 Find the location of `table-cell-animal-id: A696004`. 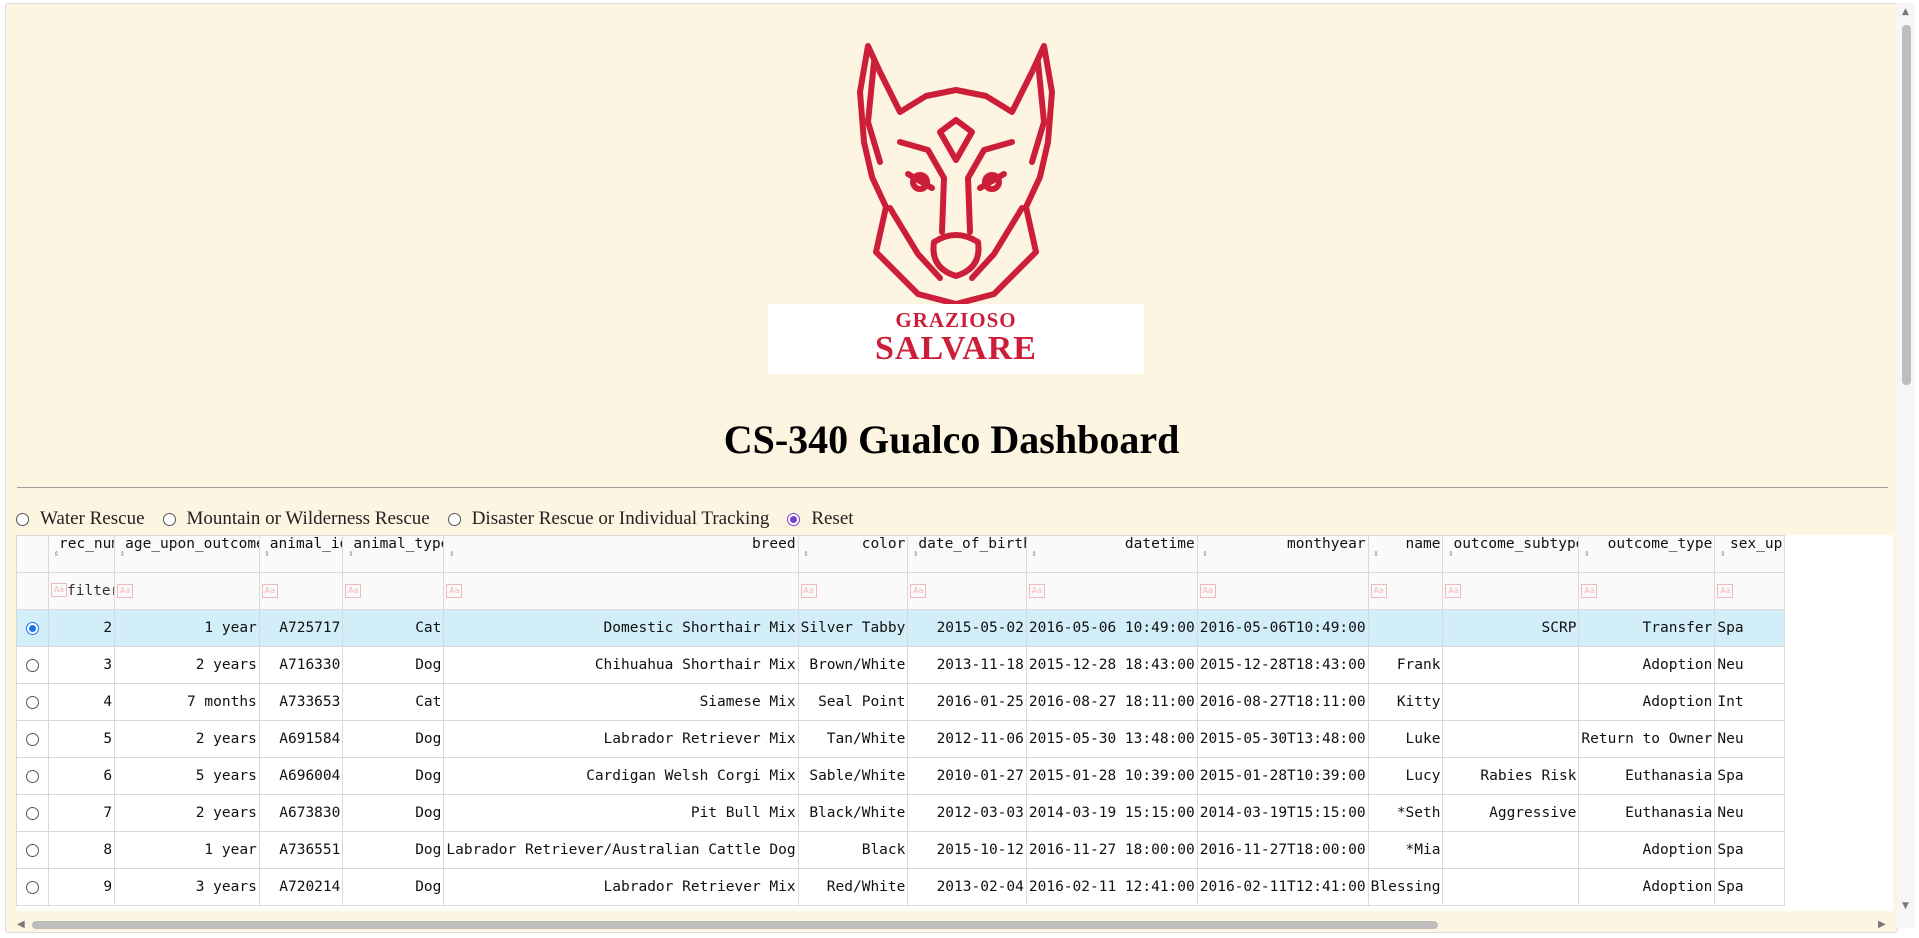

table-cell-animal-id: A696004 is located at coordinates (301, 776).